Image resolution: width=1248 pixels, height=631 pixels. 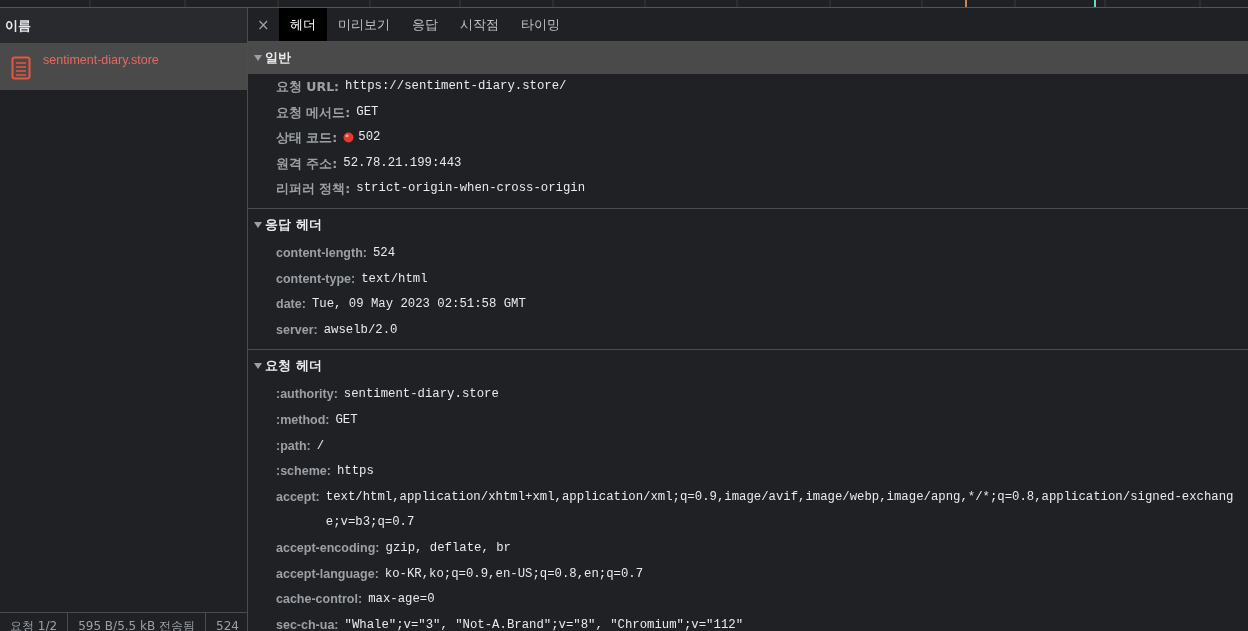 What do you see at coordinates (293, 224) in the screenshot?
I see `section-title: 응답 헤더` at bounding box center [293, 224].